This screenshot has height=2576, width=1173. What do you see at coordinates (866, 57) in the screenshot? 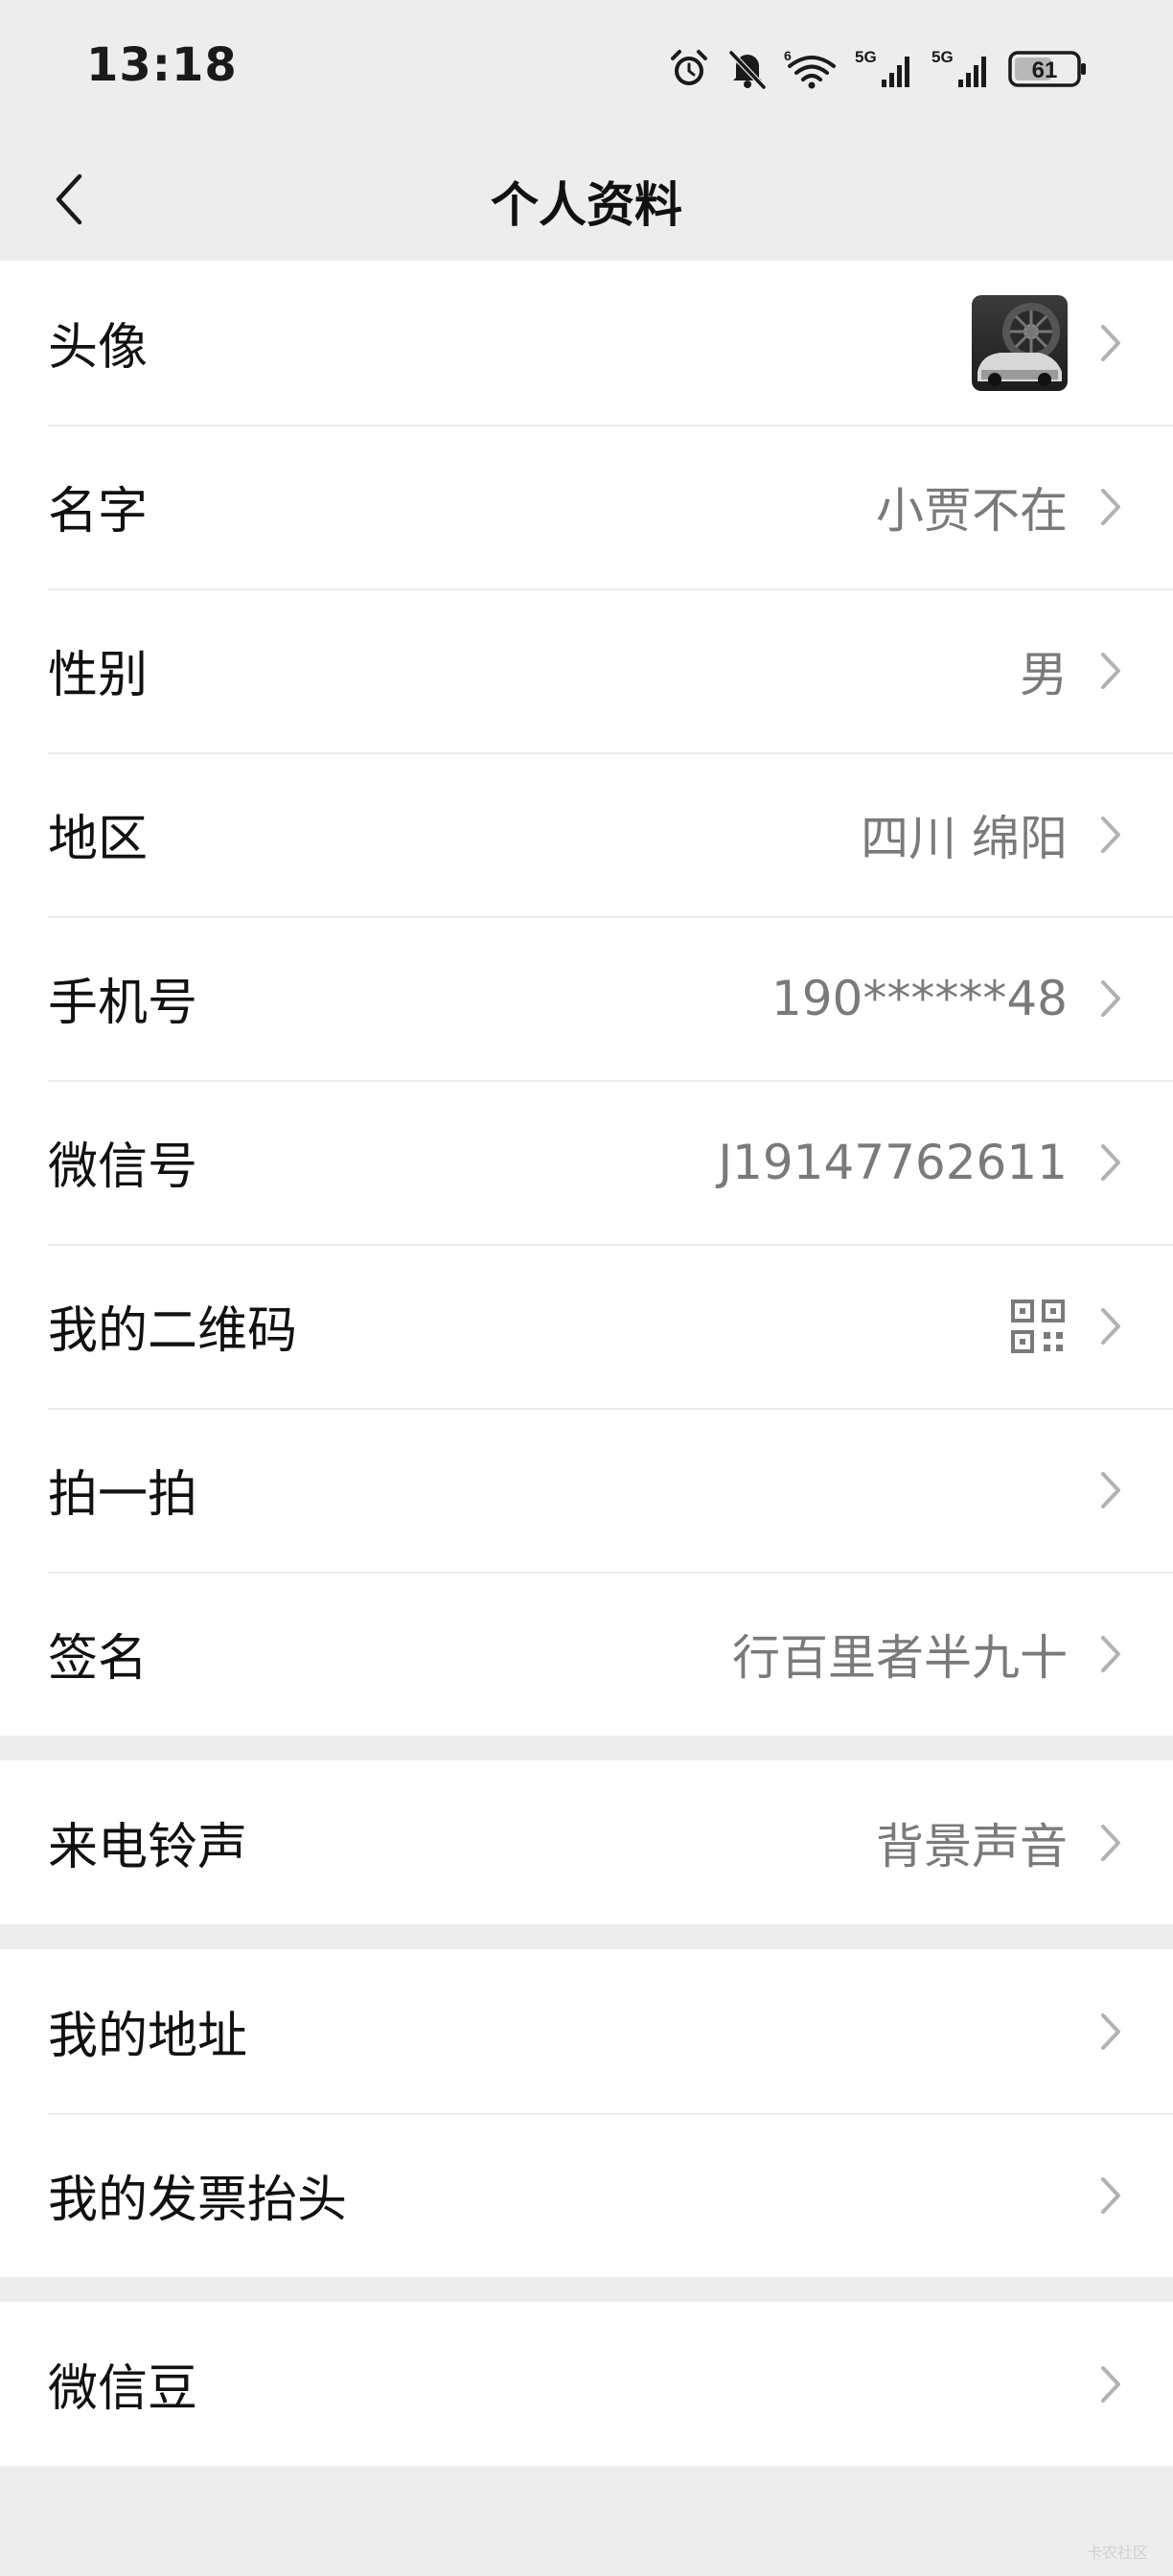
I see `network-label-1: 5G` at bounding box center [866, 57].